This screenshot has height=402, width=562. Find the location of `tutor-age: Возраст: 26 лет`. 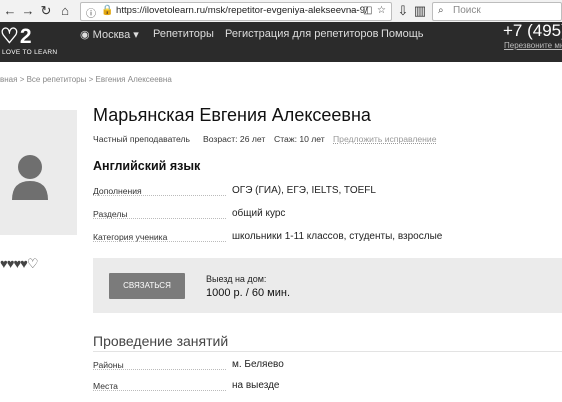

tutor-age: Возраст: 26 лет is located at coordinates (234, 139).